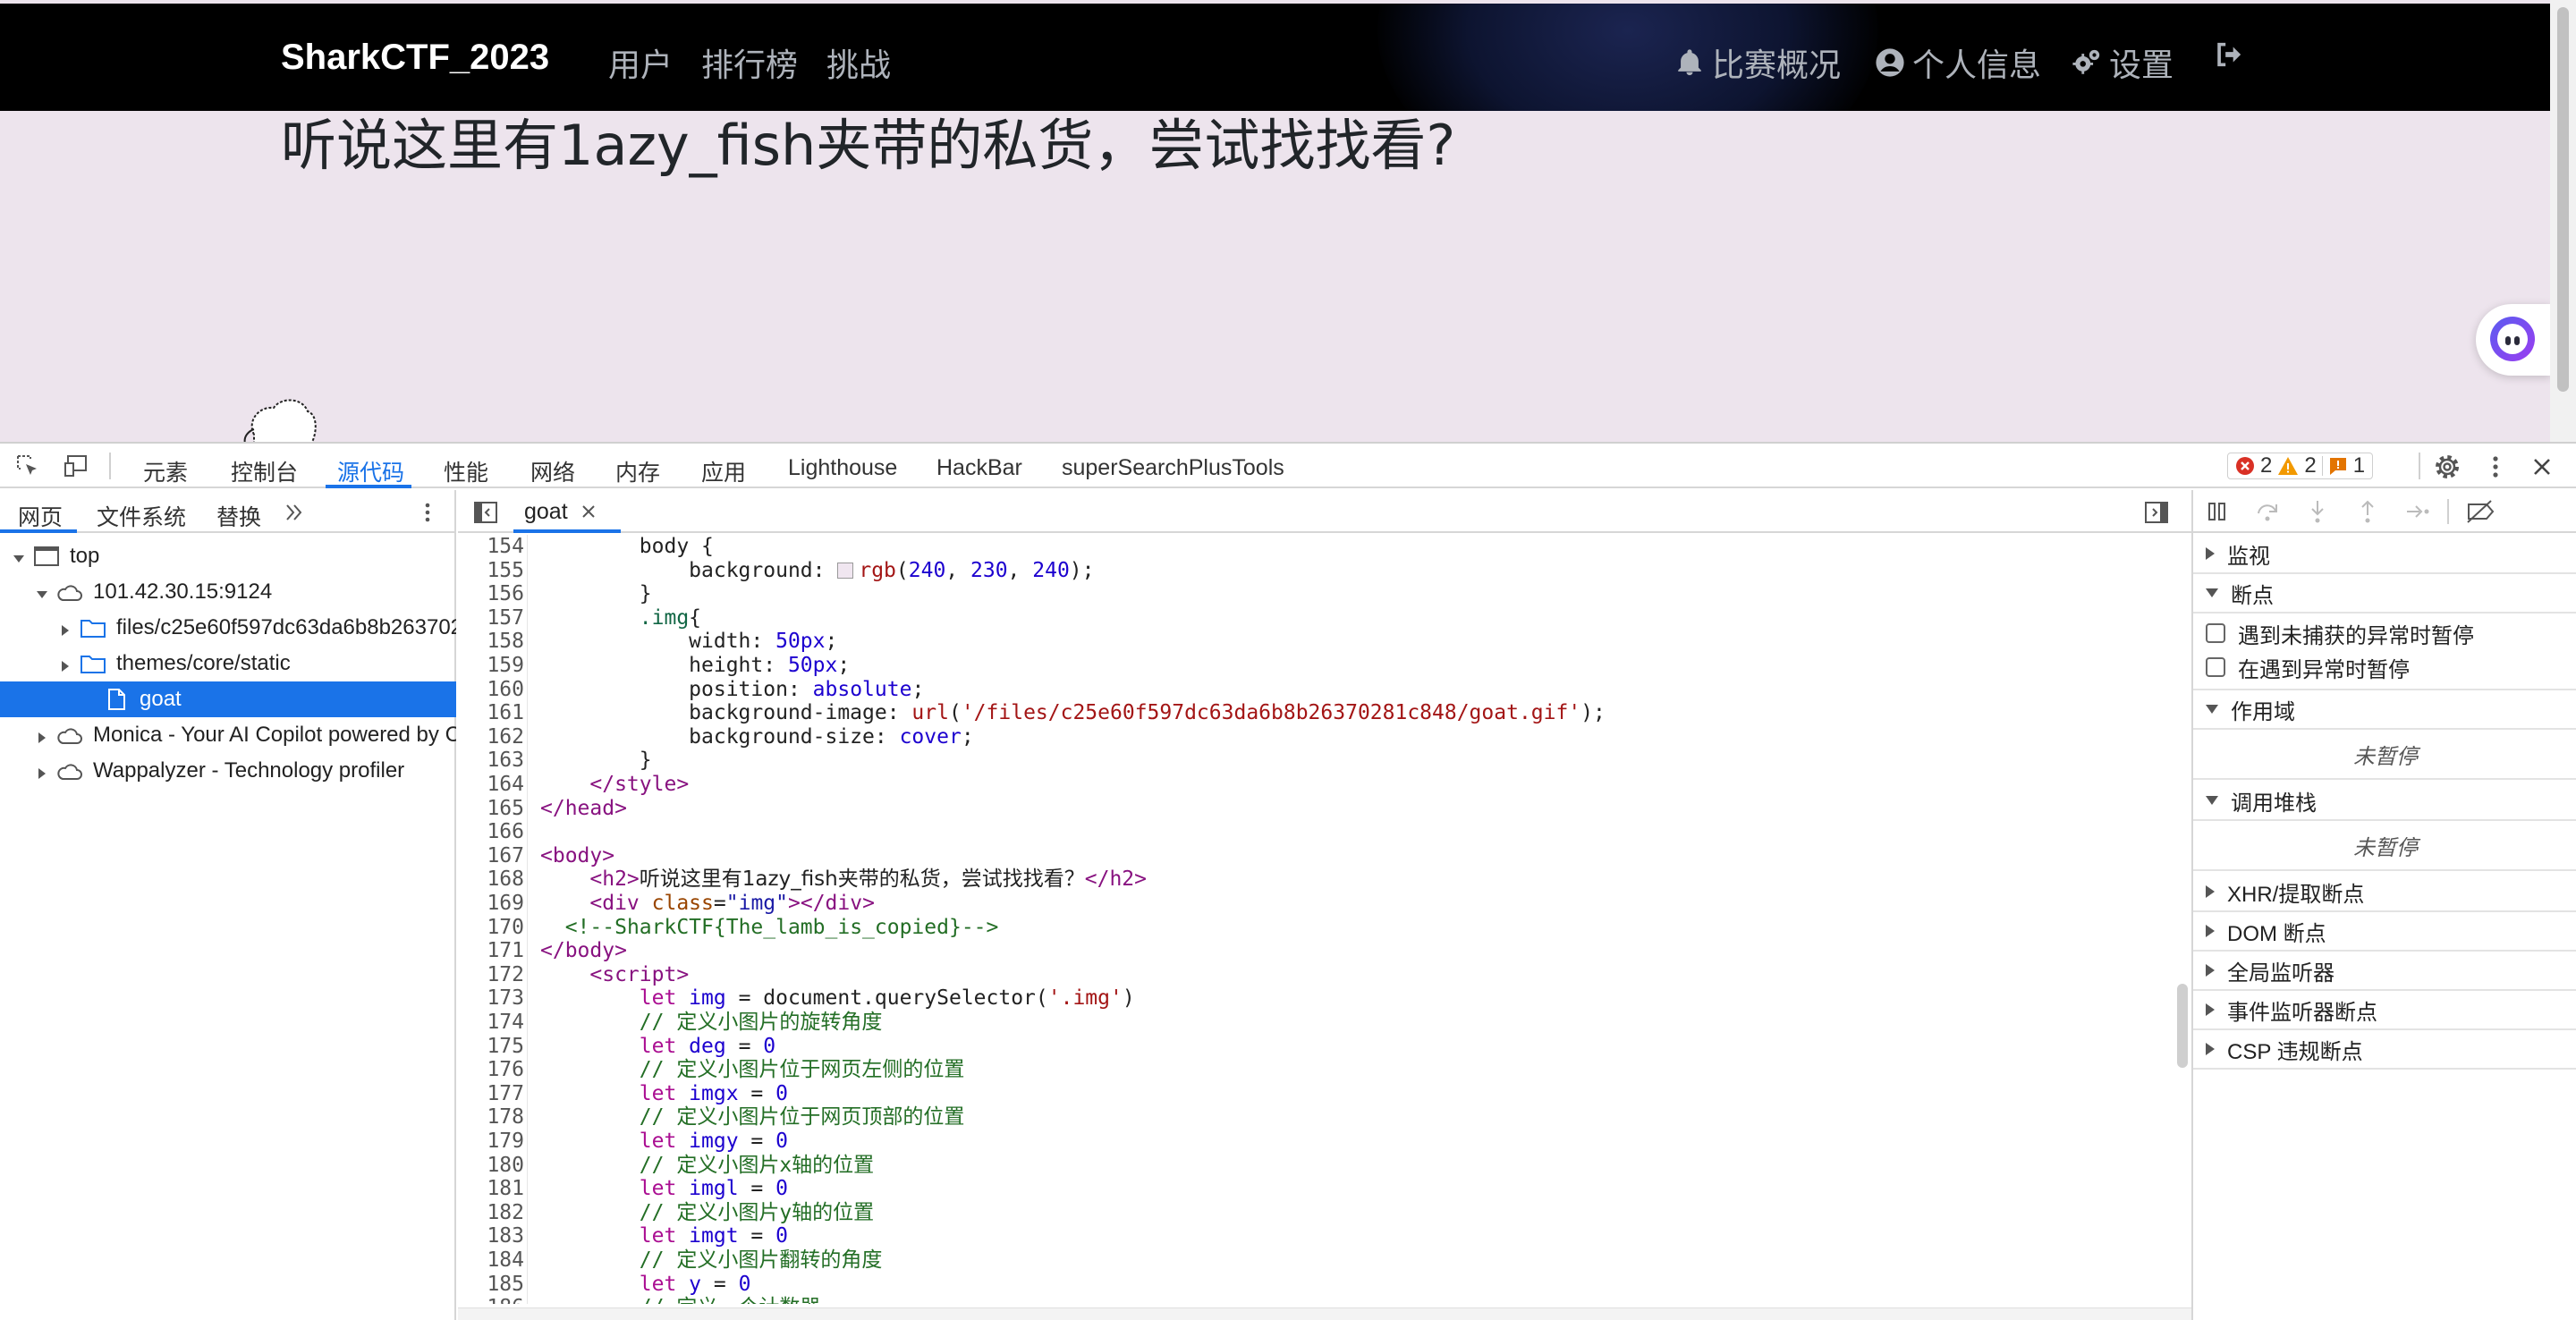 The image size is (2576, 1320). I want to click on chevron-double-right-icon, so click(294, 512).